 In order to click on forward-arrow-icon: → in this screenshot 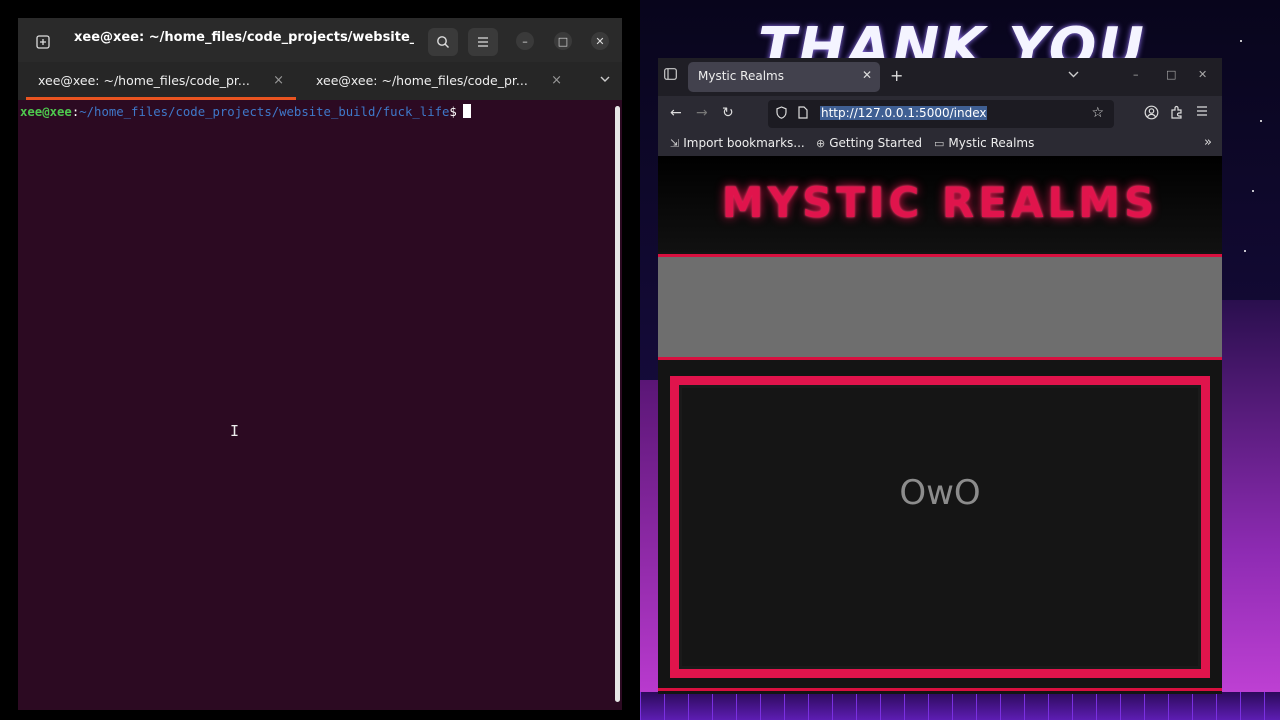, I will do `click(702, 113)`.